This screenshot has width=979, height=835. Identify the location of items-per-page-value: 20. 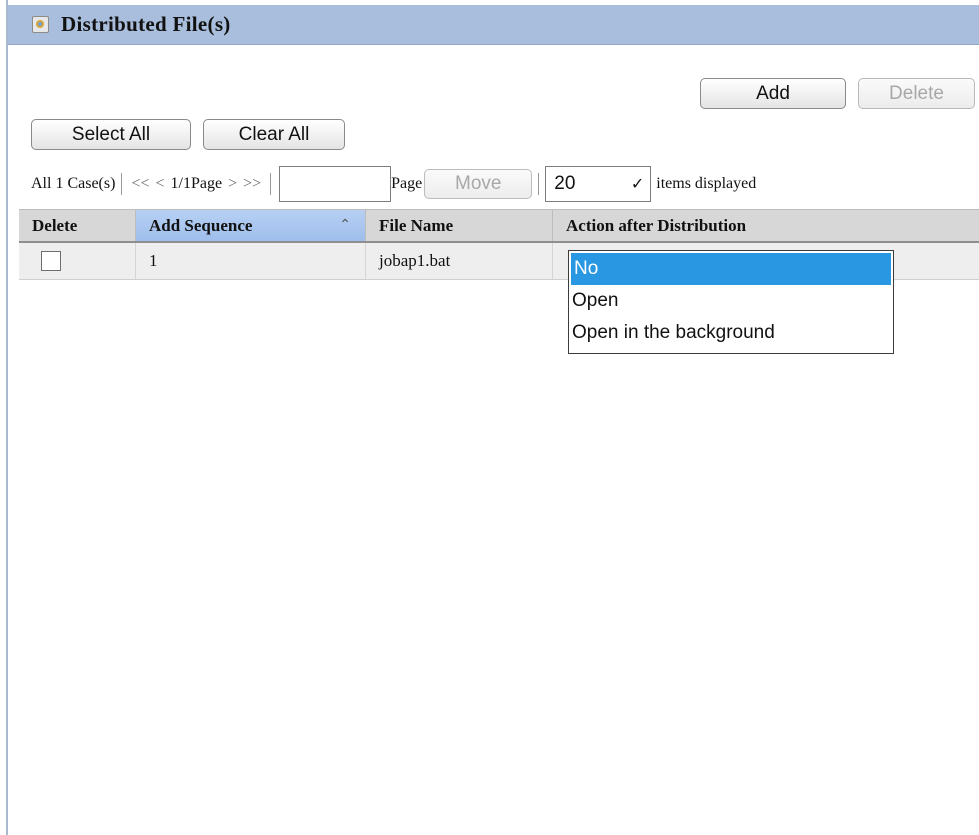
(565, 183).